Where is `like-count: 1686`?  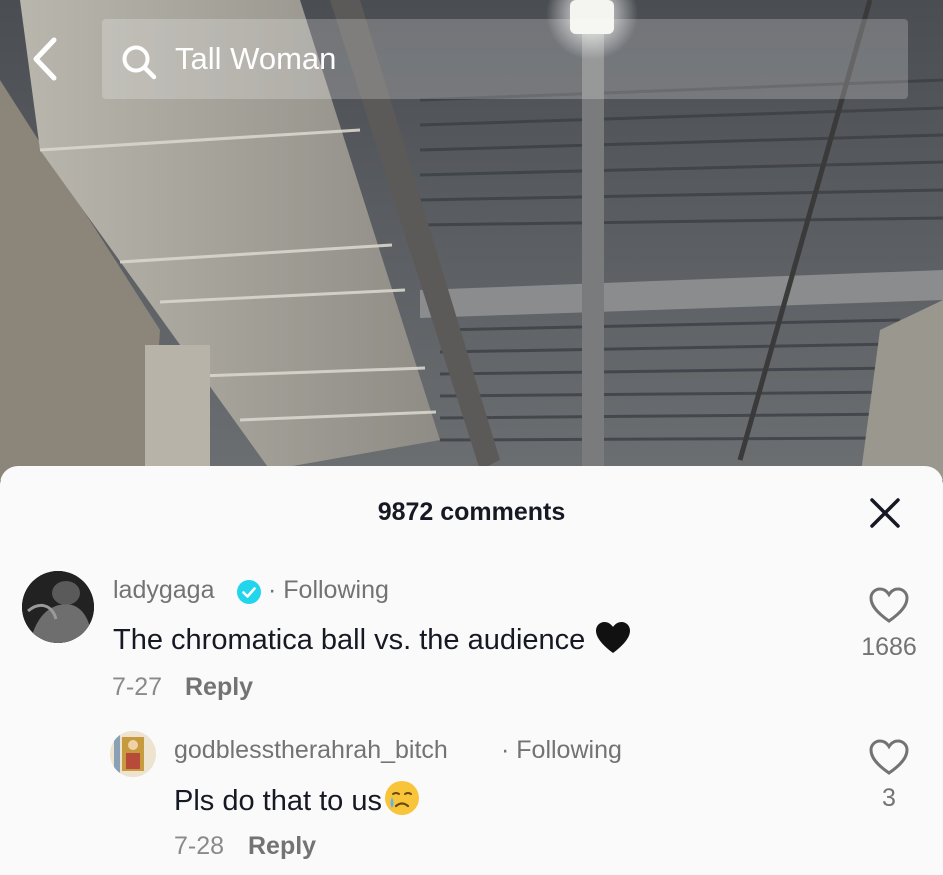
like-count: 1686 is located at coordinates (889, 647).